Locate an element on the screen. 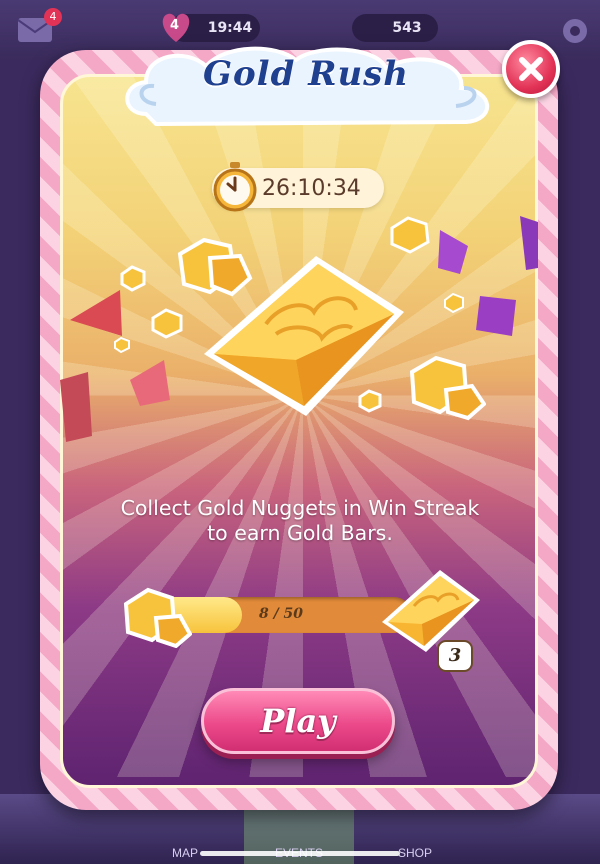  close-icon is located at coordinates (531, 69).